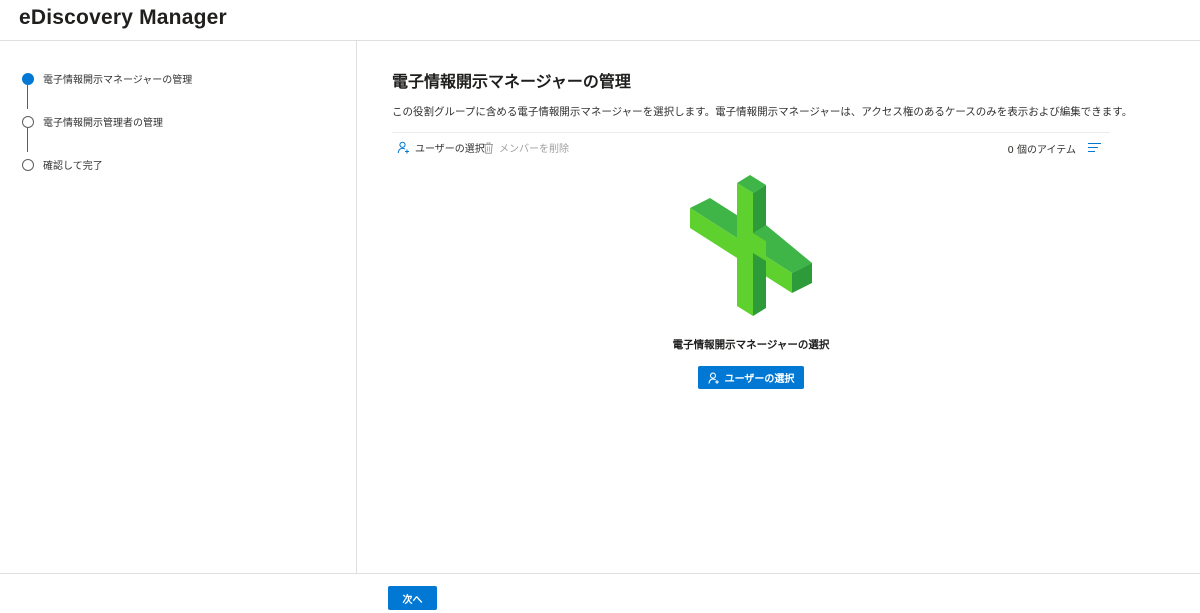 The image size is (1200, 613). I want to click on trash-icon, so click(488, 148).